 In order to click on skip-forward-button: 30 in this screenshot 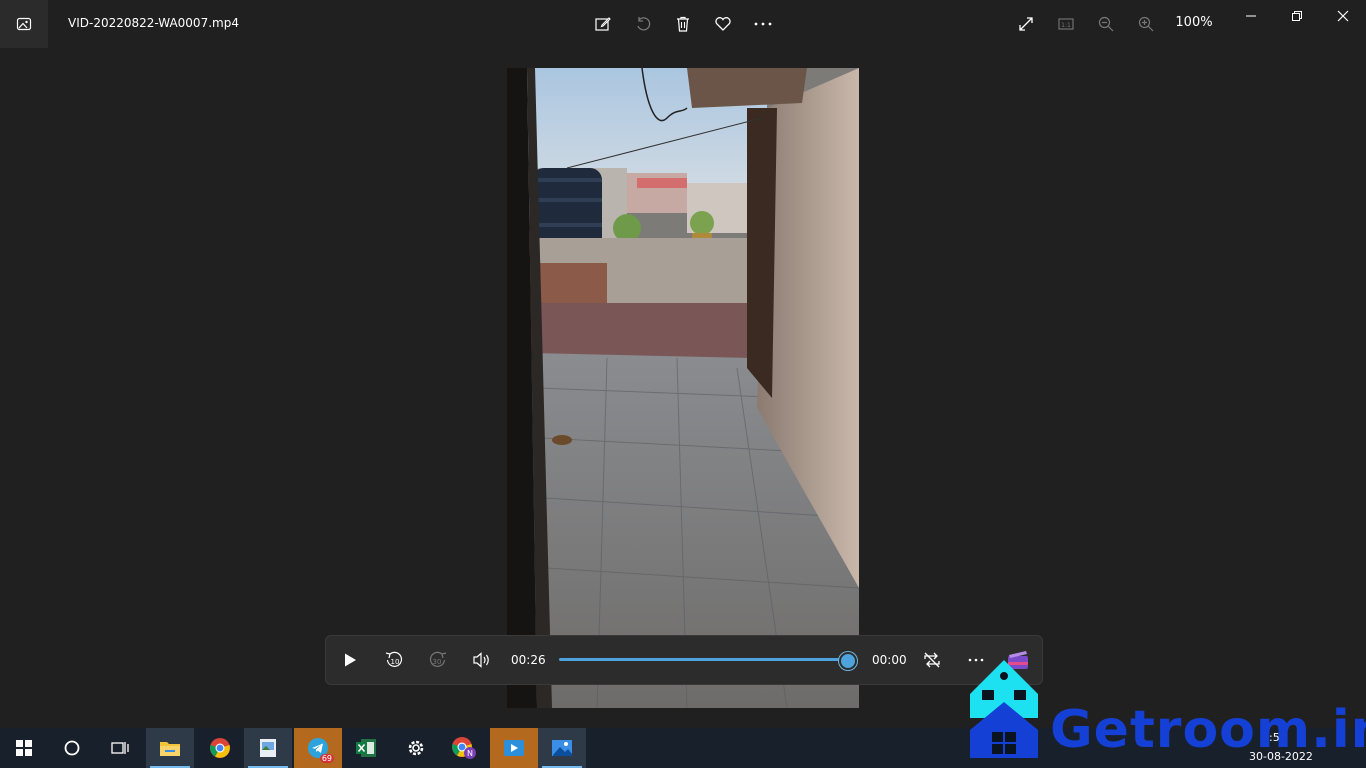, I will do `click(438, 660)`.